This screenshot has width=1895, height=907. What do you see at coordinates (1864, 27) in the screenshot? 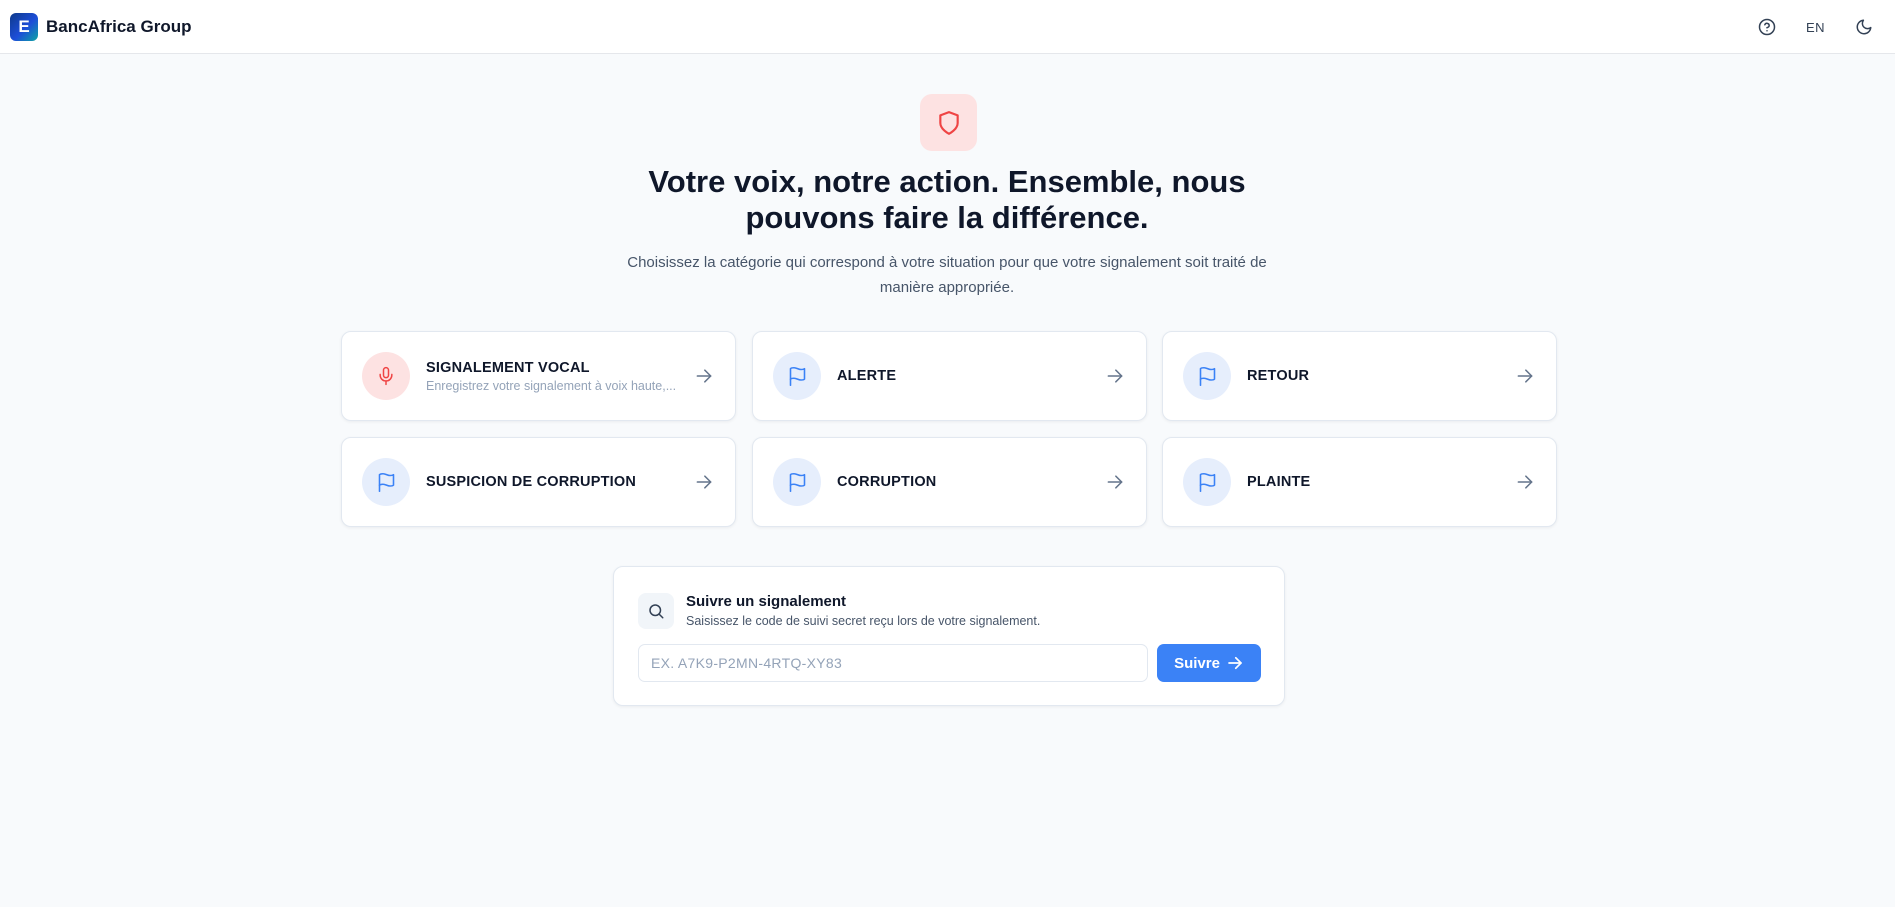
I see `dark-mode-moon-icon` at bounding box center [1864, 27].